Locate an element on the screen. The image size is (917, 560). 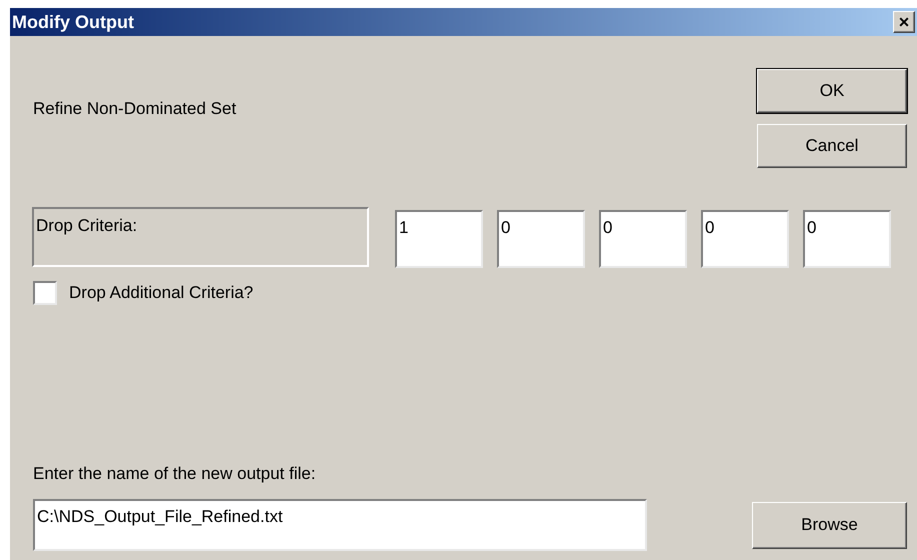
output-file-field: C:\NDS_Output_File_Refined.txt is located at coordinates (340, 525).